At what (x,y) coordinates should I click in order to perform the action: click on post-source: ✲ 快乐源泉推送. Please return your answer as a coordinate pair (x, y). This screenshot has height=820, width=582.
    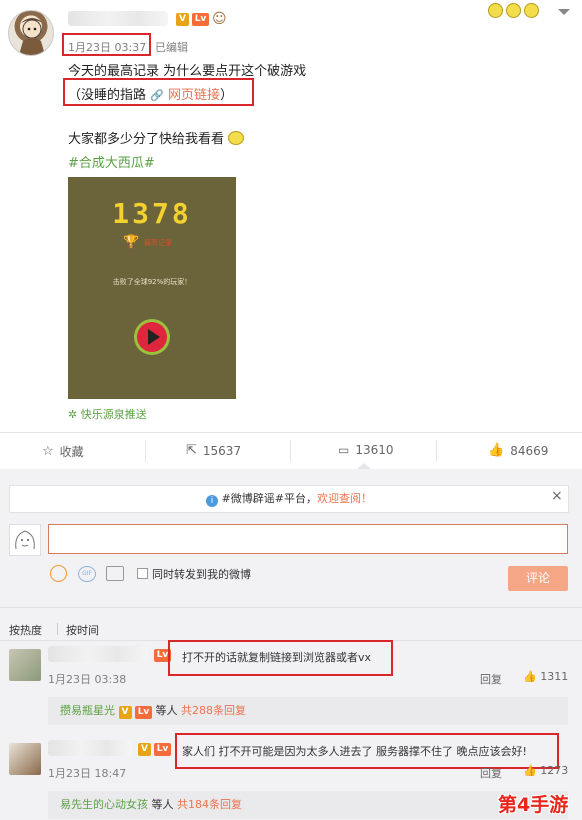
    Looking at the image, I should click on (107, 414).